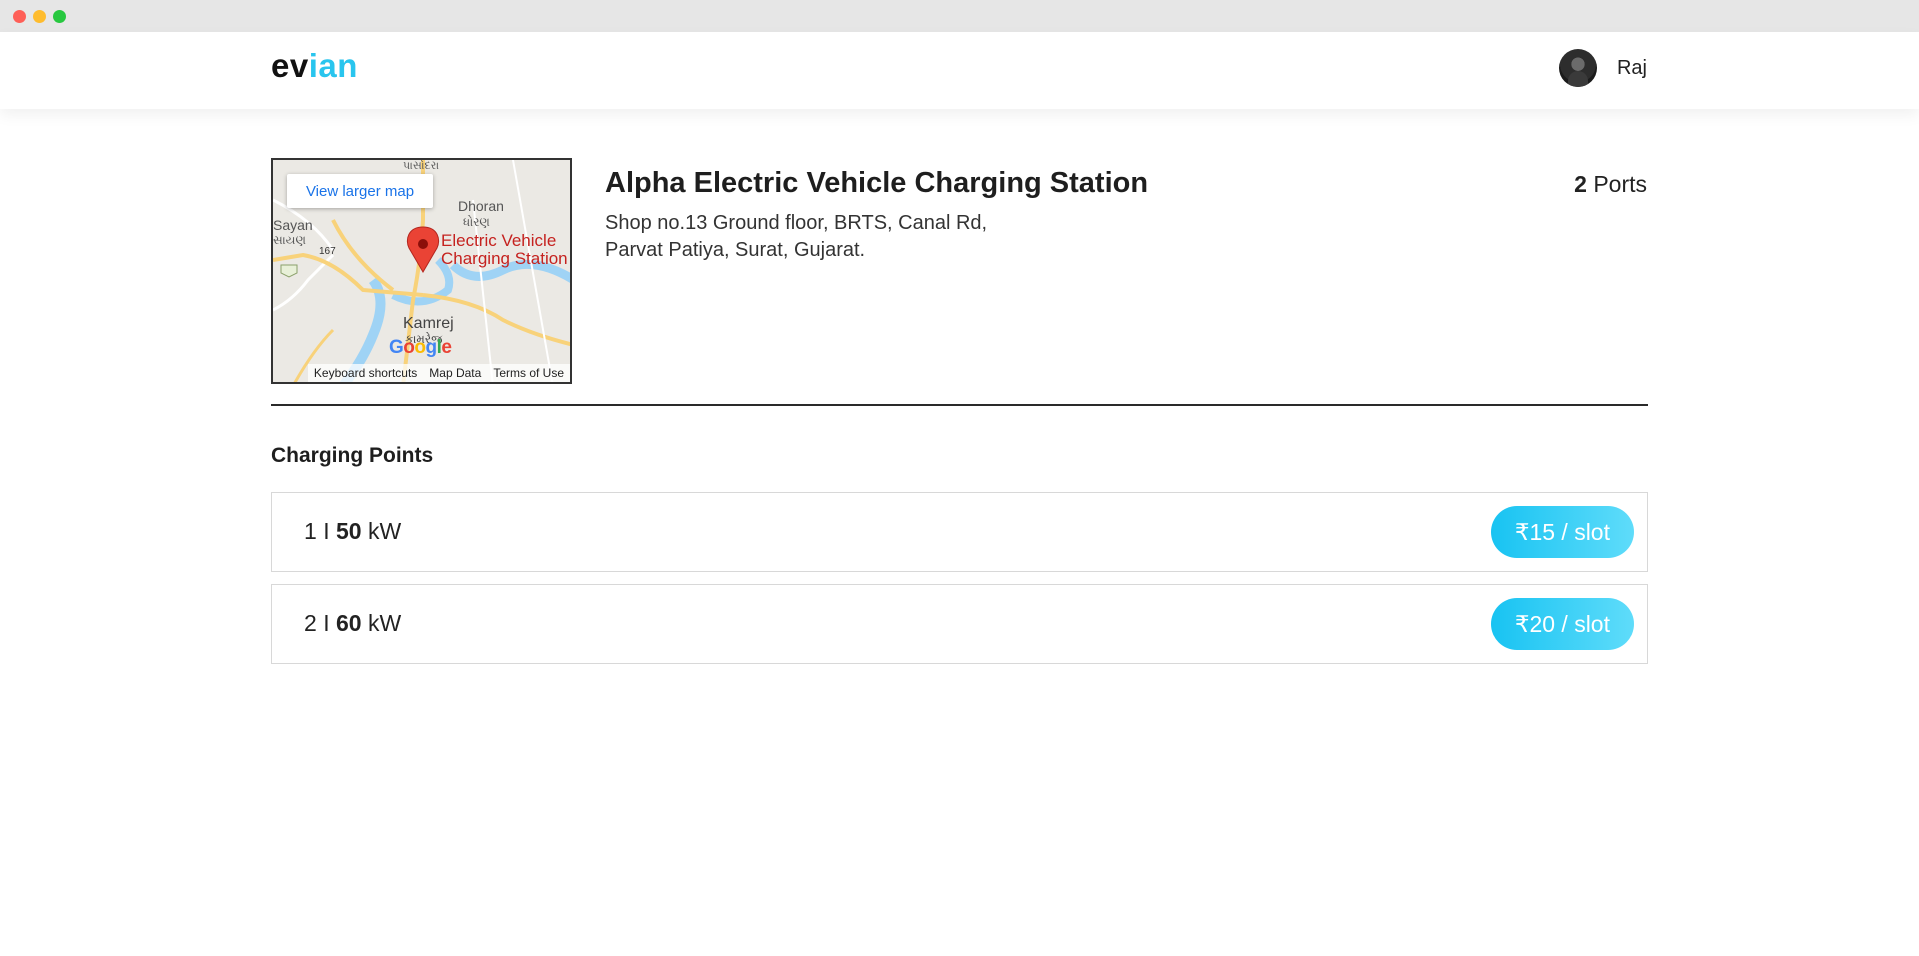 This screenshot has height=956, width=1919. Describe the element at coordinates (959, 16) in the screenshot. I see `window-titlebar` at that location.